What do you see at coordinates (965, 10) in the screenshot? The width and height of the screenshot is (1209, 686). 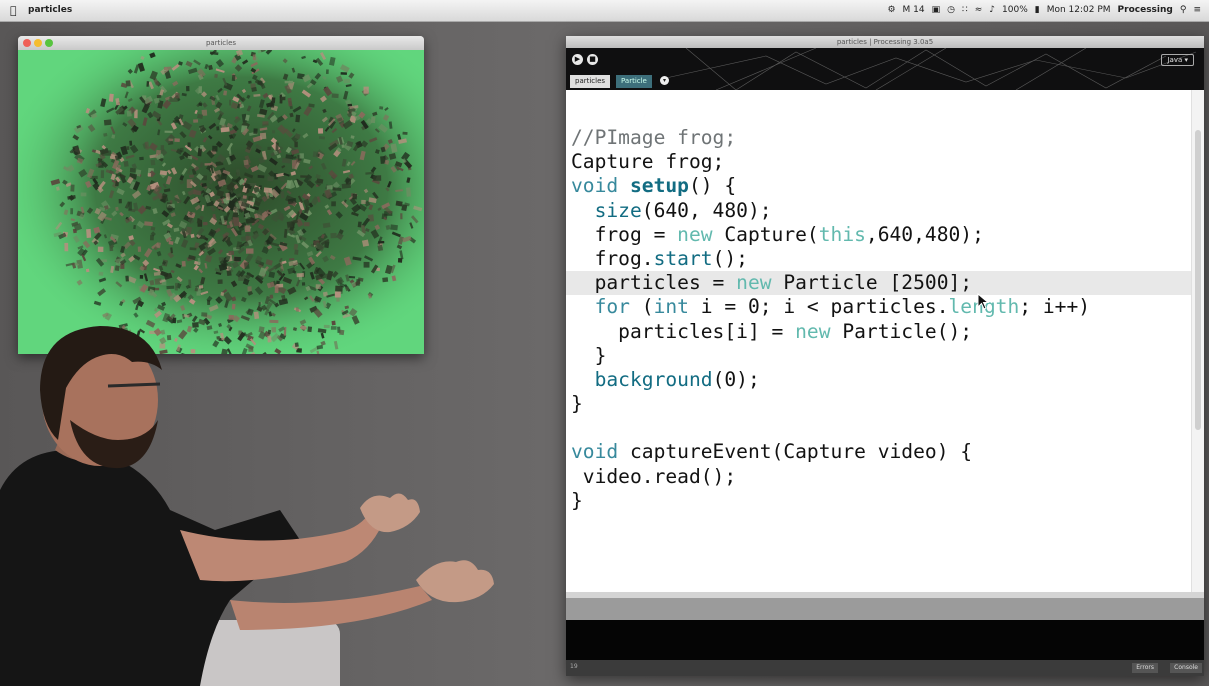 I see `bluetooth-icon: ∷` at bounding box center [965, 10].